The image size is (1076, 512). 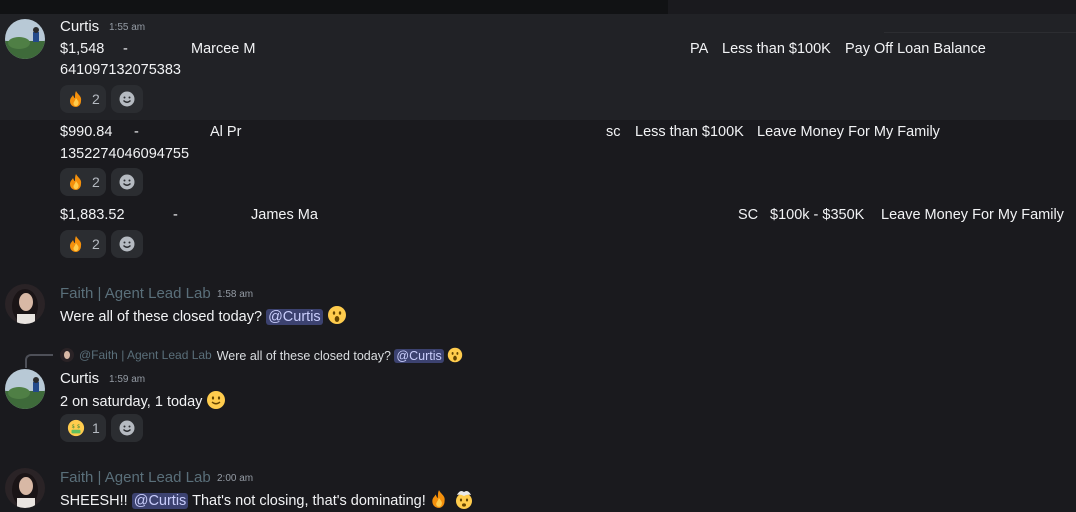 I want to click on money-mouth-emoji: $ $, so click(x=76, y=428).